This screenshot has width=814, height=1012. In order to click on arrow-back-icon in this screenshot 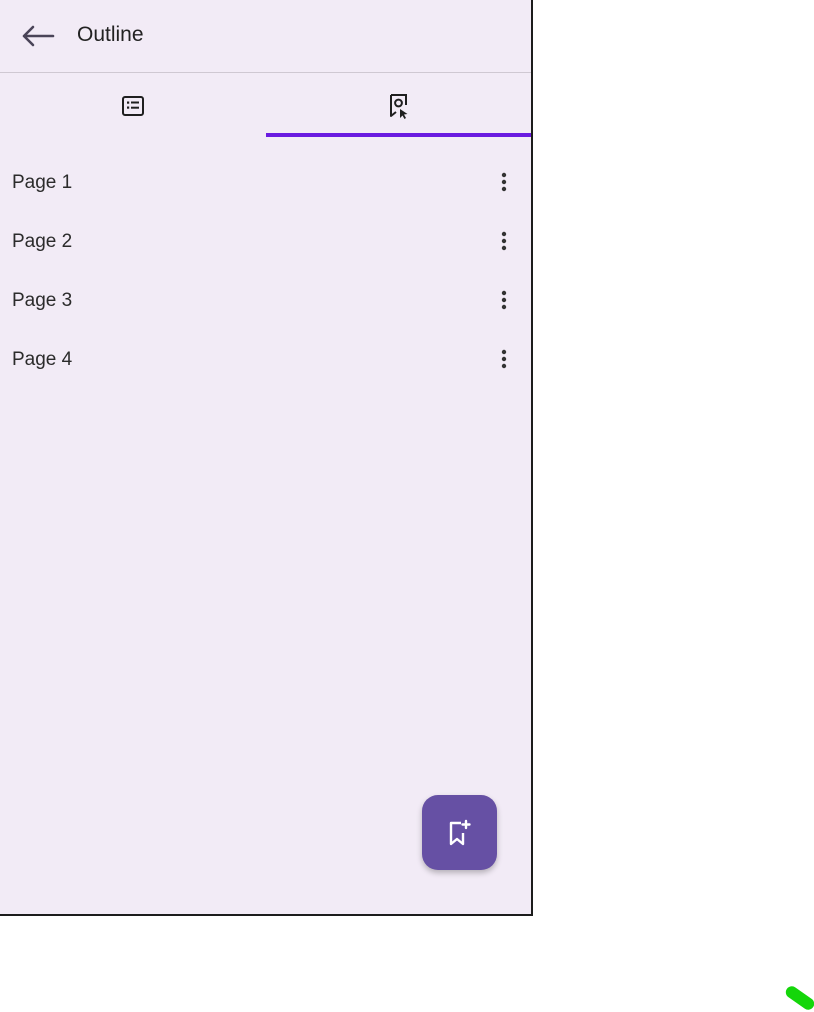, I will do `click(38, 36)`.